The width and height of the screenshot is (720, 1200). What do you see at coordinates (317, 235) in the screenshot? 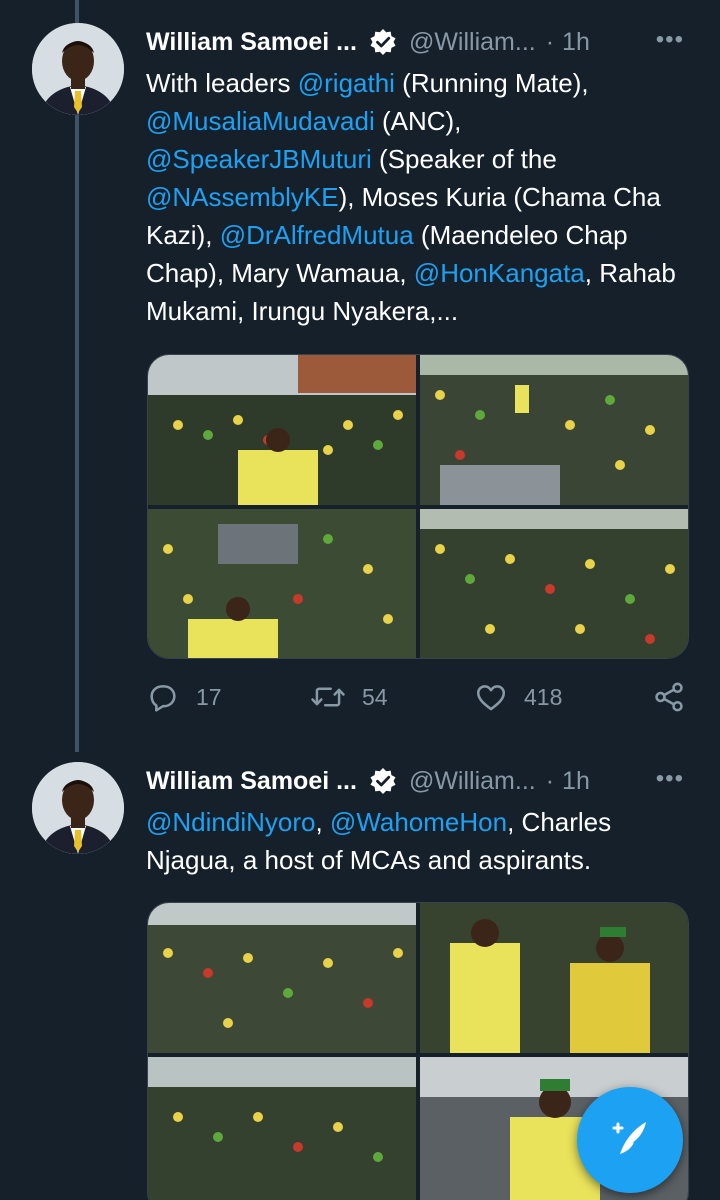
I see `mention-link: @DrAlfredMutua` at bounding box center [317, 235].